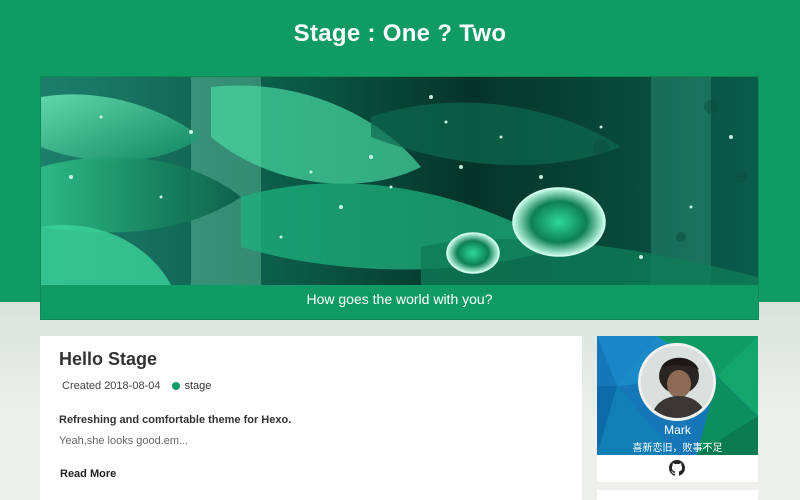  What do you see at coordinates (677, 448) in the screenshot?
I see `profile-motto: 喜新恋旧，败事不足` at bounding box center [677, 448].